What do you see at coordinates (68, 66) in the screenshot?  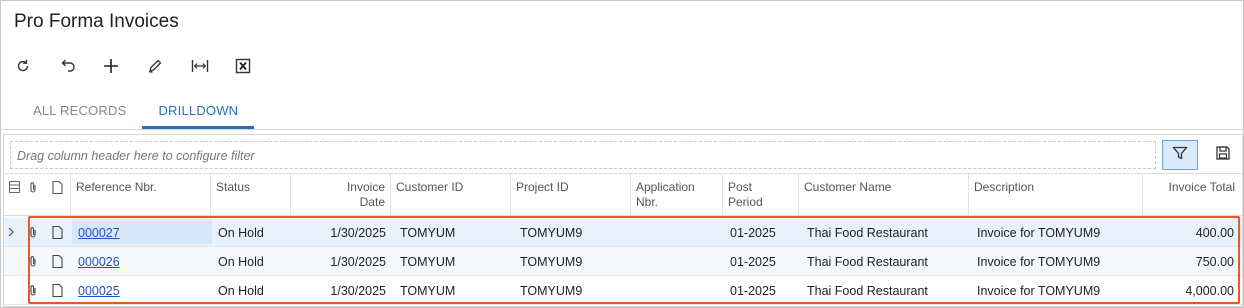 I see `undo-icon` at bounding box center [68, 66].